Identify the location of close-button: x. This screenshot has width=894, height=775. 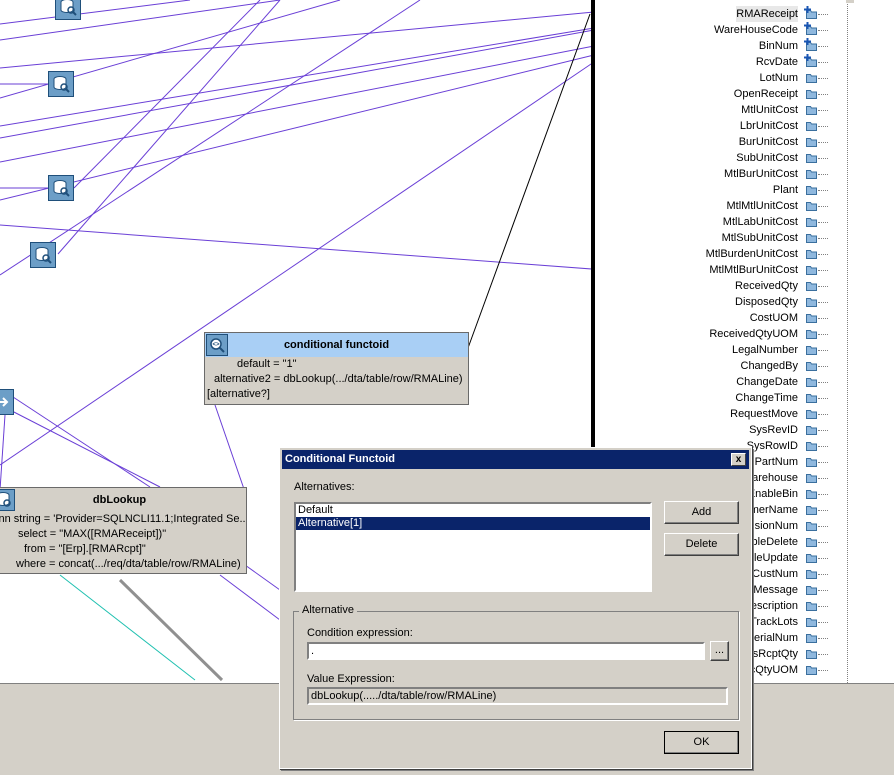
(738, 459).